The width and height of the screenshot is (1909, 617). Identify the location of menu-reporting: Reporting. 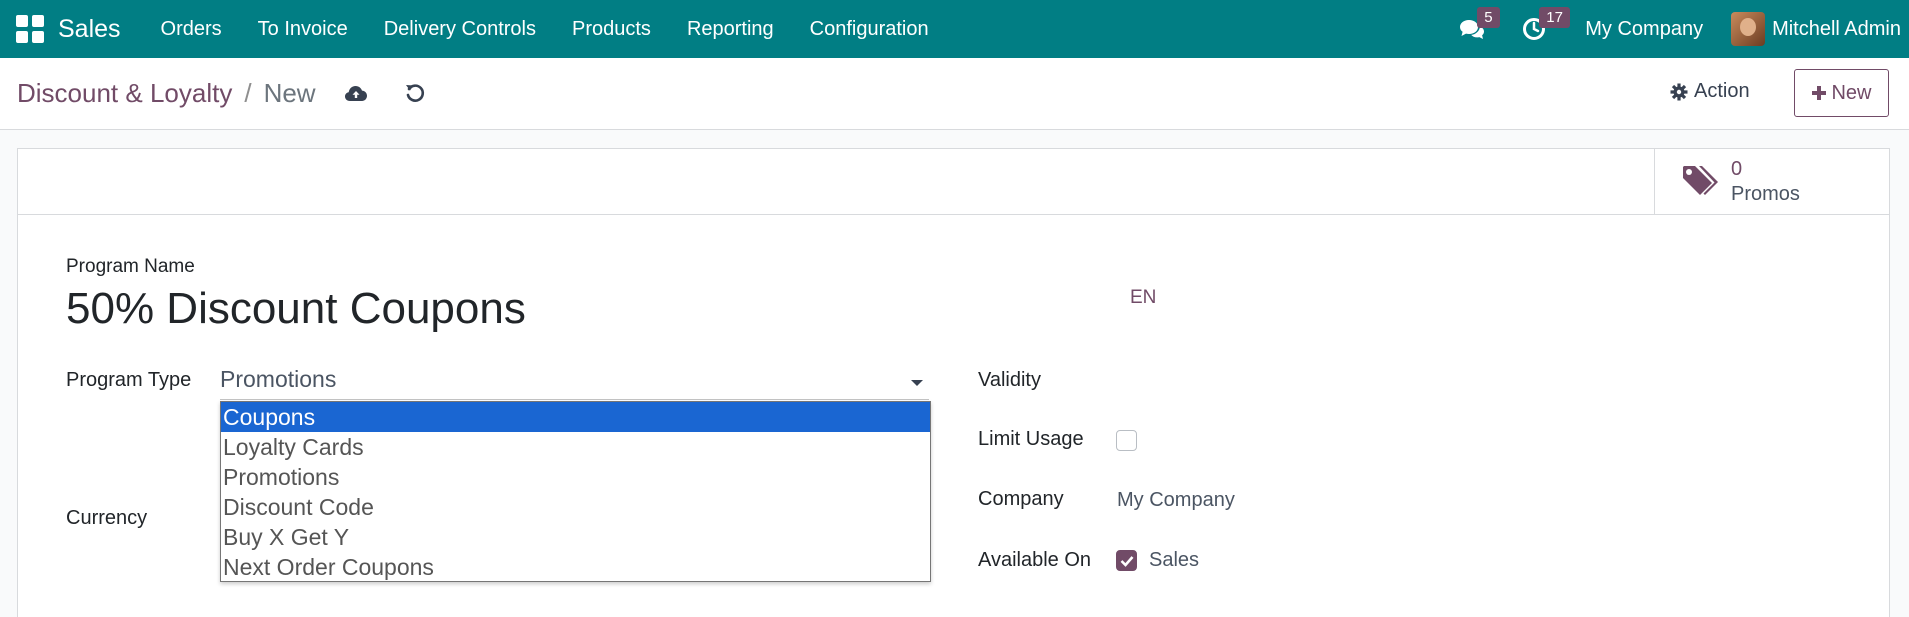
(730, 29).